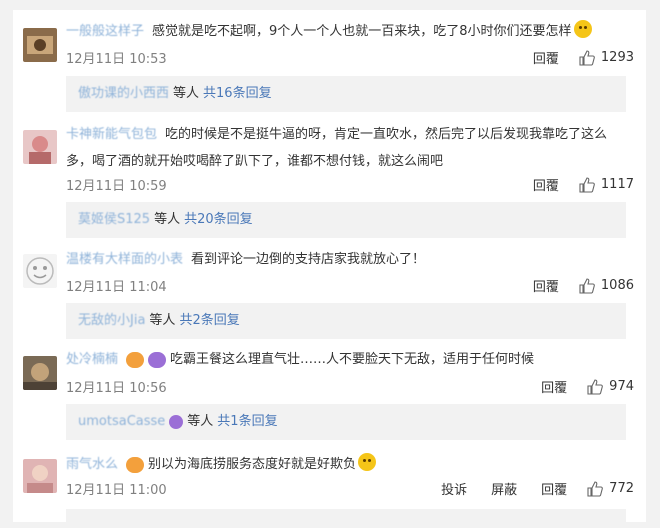 The height and width of the screenshot is (528, 660). Describe the element at coordinates (92, 359) in the screenshot. I see `username: 处冷楠楠` at that location.